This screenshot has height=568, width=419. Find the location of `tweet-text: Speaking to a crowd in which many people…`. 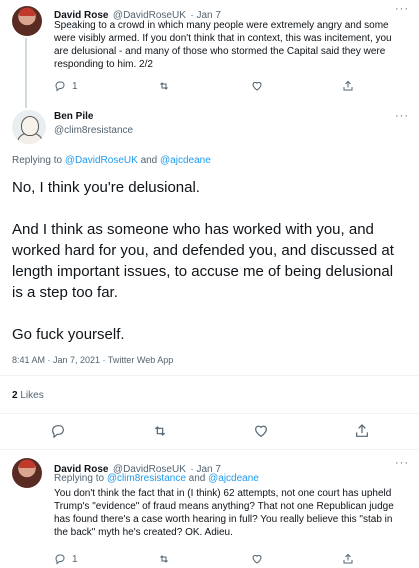

tweet-text: Speaking to a crowd in which many people… is located at coordinates (223, 45).